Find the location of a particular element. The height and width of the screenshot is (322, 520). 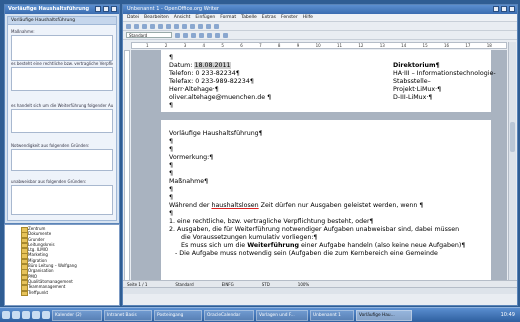

horizontal-scrollbar is located at coordinates (320, 290).